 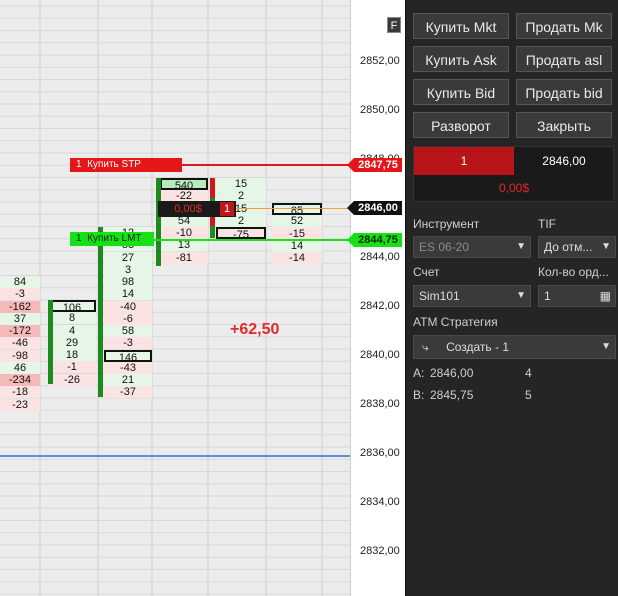 What do you see at coordinates (380, 502) in the screenshot?
I see `price-tick-label: 2834,00` at bounding box center [380, 502].